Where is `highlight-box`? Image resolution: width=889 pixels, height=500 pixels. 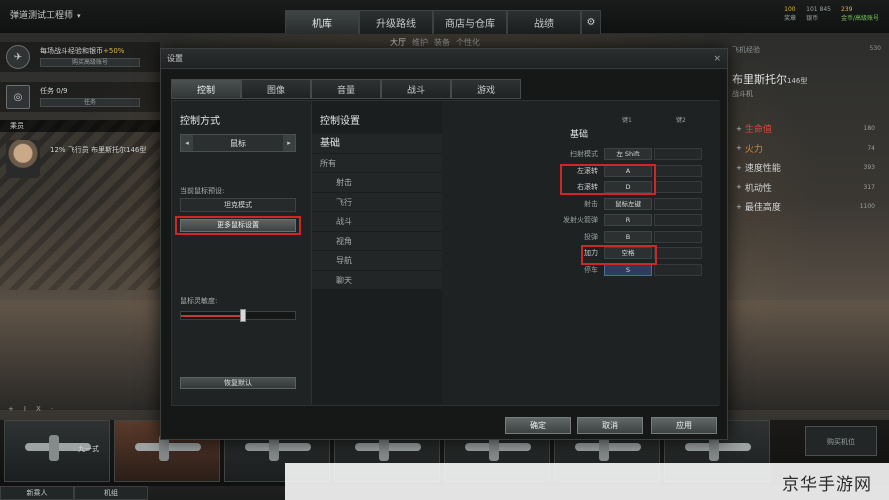
highlight-box is located at coordinates (608, 179).